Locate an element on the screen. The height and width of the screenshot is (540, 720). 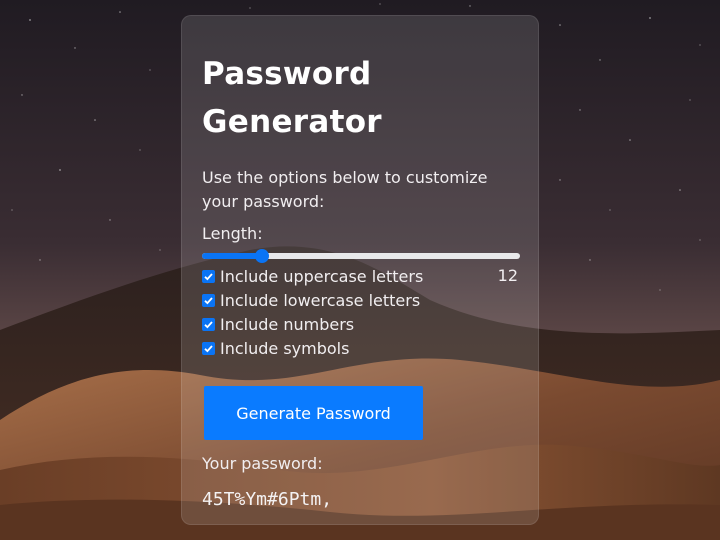
option-label: Include lowercase letters is located at coordinates (320, 300).